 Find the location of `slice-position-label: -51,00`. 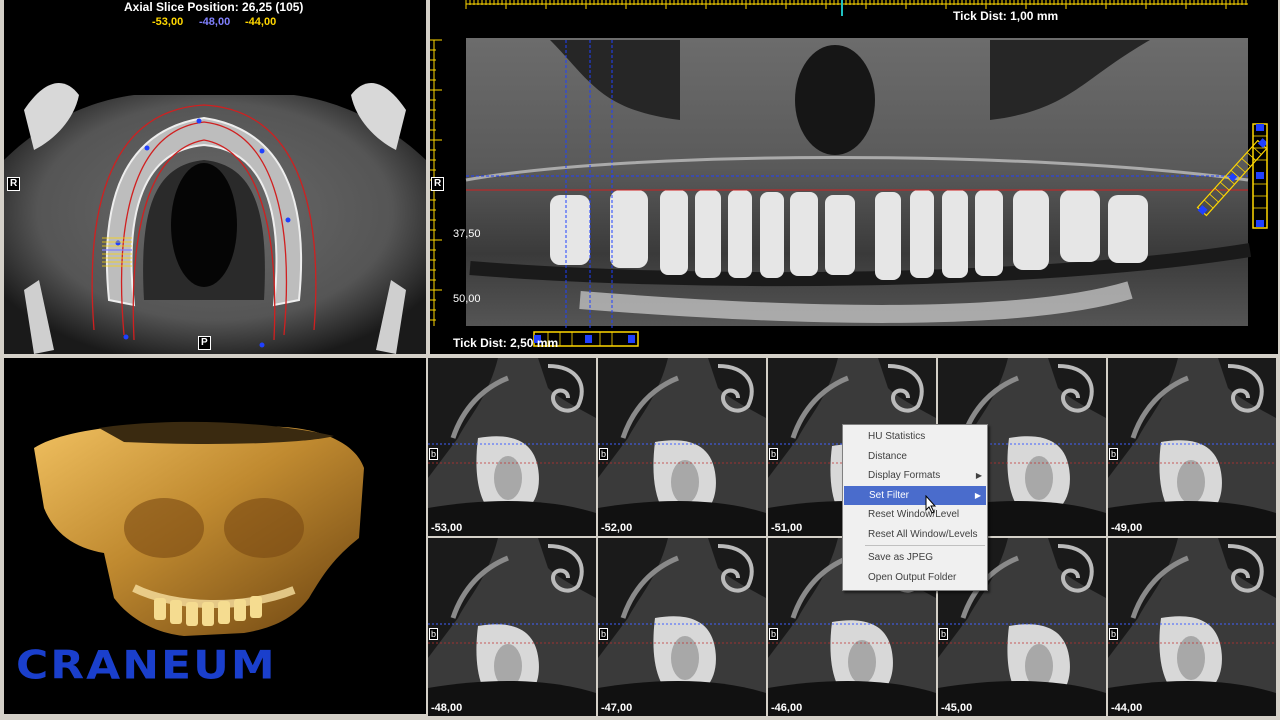

slice-position-label: -51,00 is located at coordinates (787, 528).